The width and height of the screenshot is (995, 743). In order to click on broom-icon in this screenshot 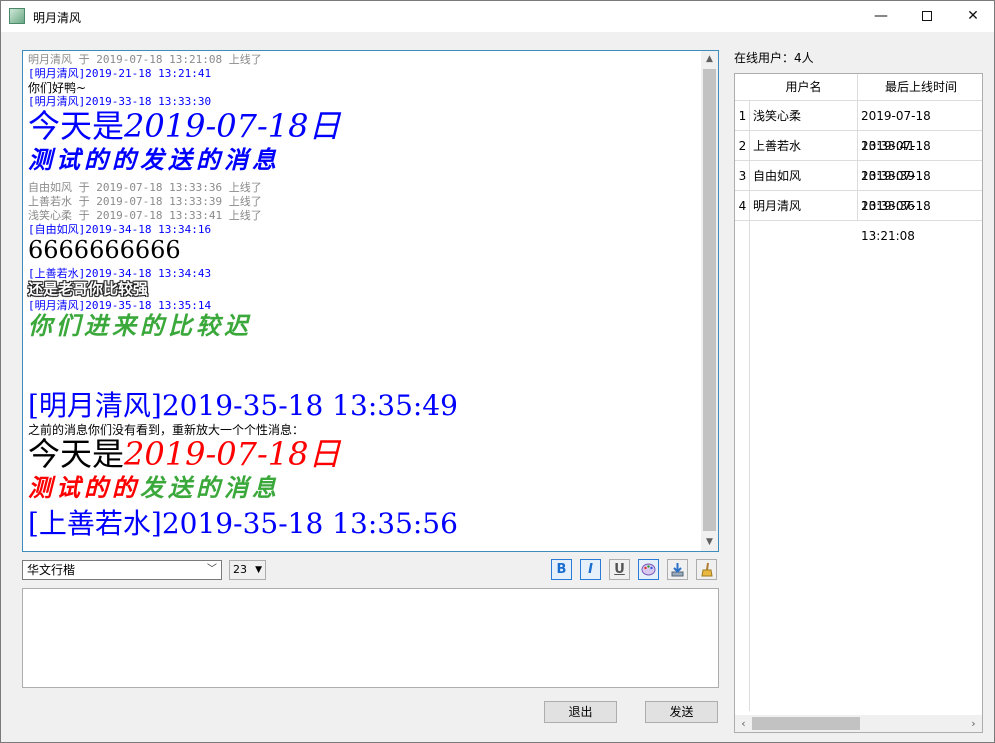, I will do `click(707, 569)`.